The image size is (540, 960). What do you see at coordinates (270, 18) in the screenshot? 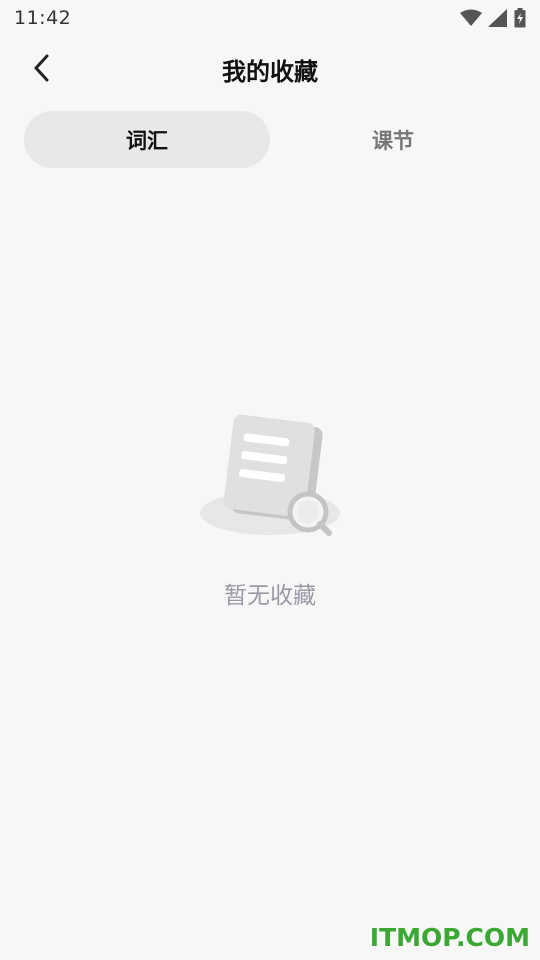
I see `status-bar: 11:42` at bounding box center [270, 18].